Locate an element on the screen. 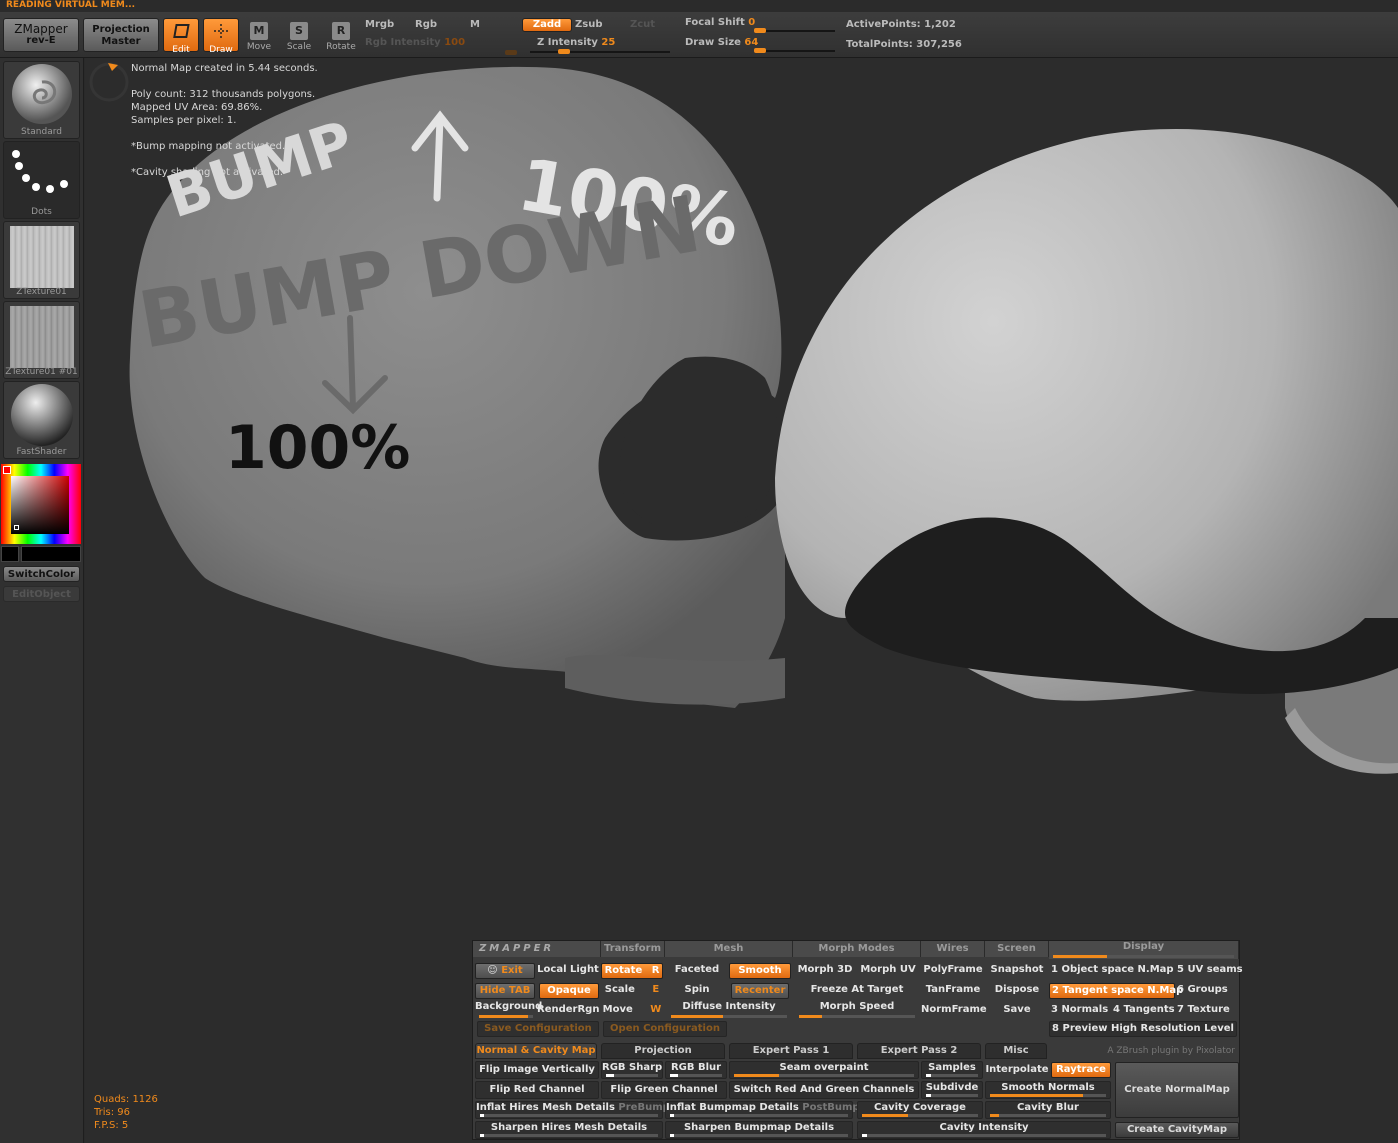 This screenshot has height=1143, width=1398. seam-overpaint-slider: Seam overpaint is located at coordinates (824, 1070).